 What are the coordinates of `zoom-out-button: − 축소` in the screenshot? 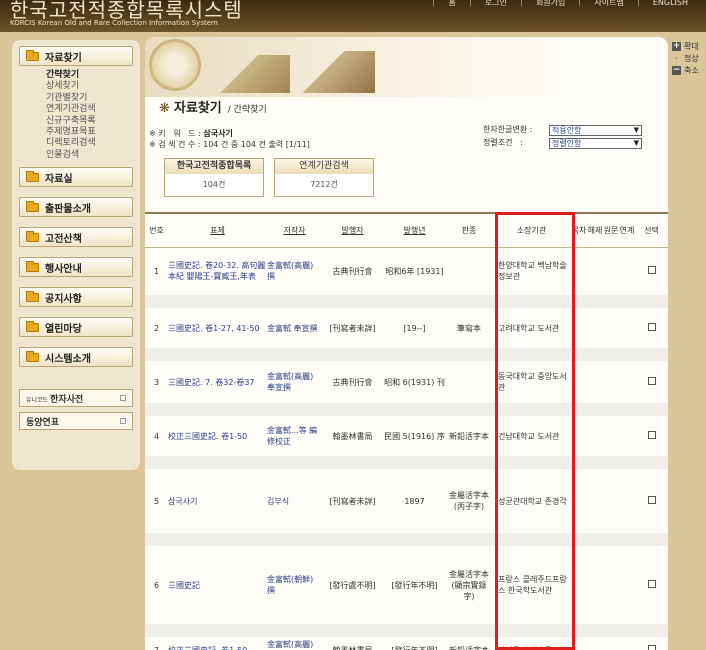 It's located at (685, 70).